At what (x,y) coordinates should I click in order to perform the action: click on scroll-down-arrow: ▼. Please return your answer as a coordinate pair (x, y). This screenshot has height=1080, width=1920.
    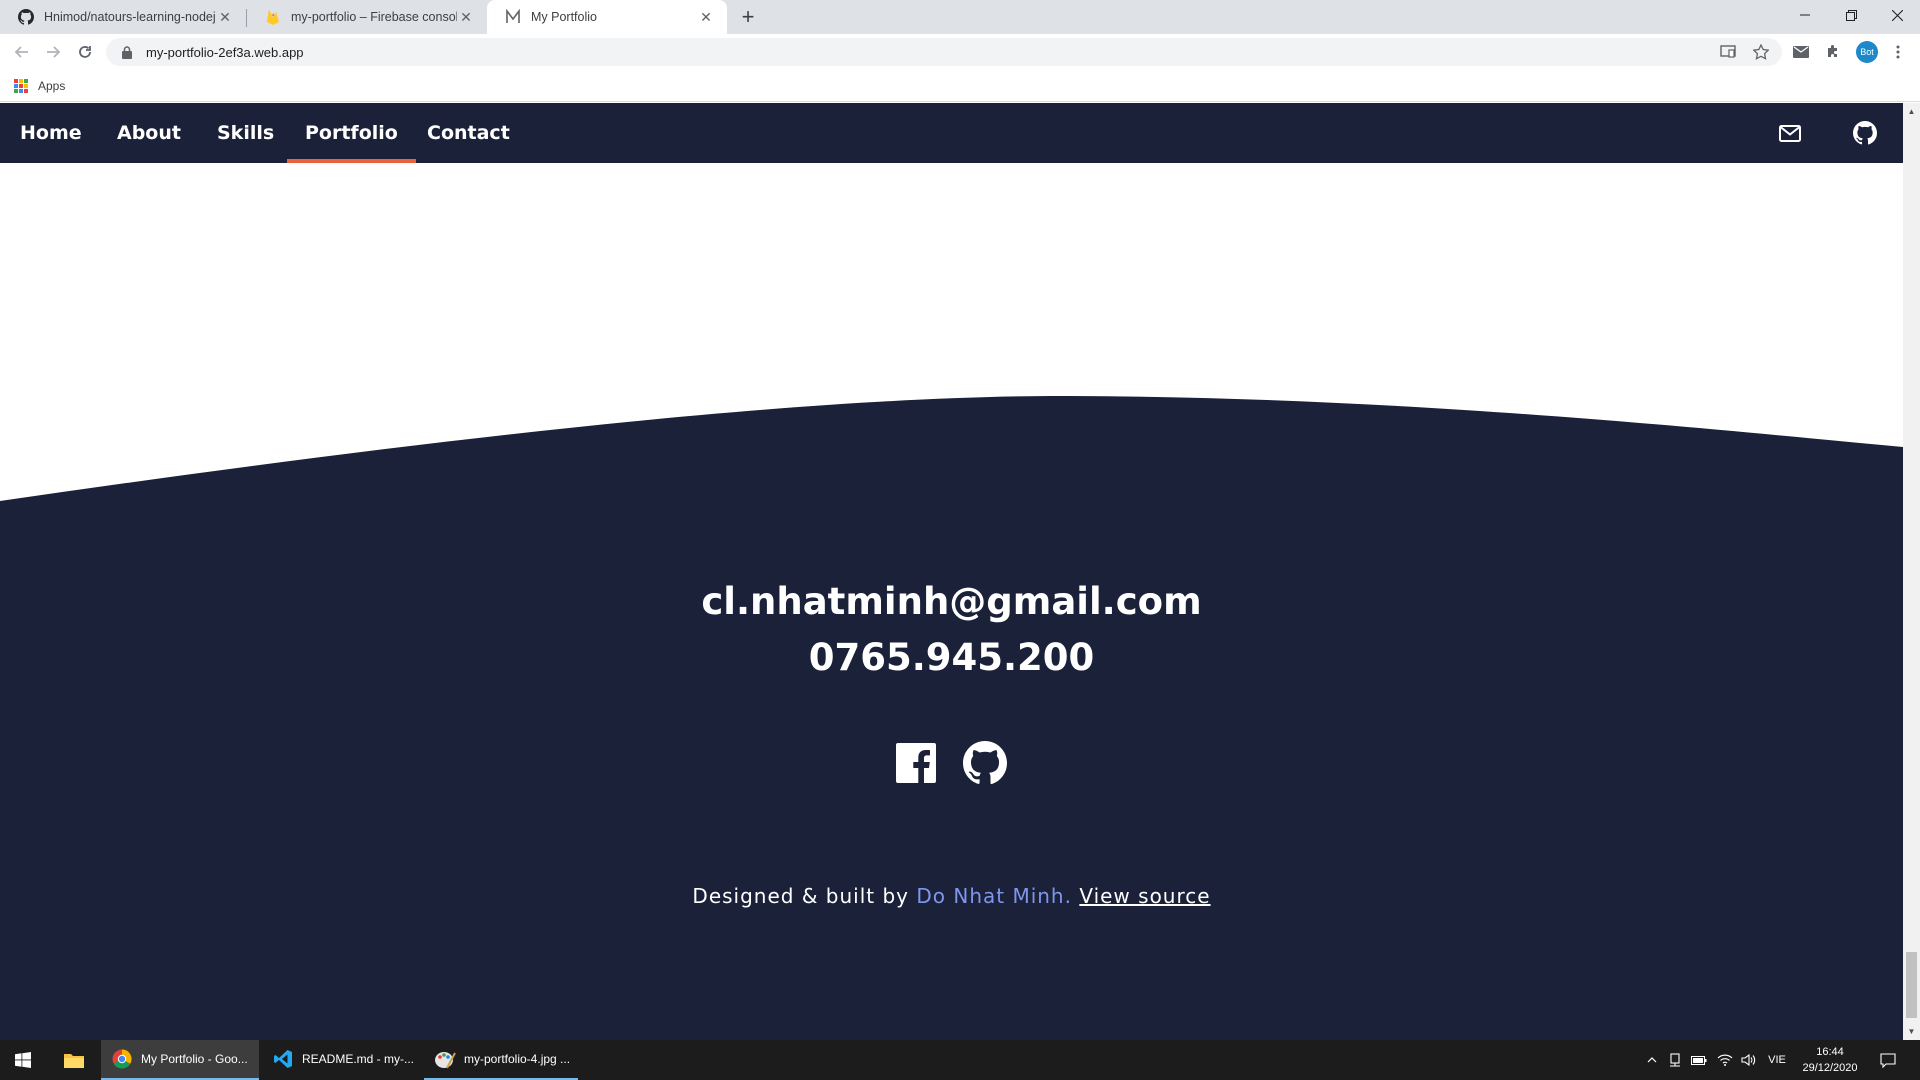
    Looking at the image, I should click on (1911, 1031).